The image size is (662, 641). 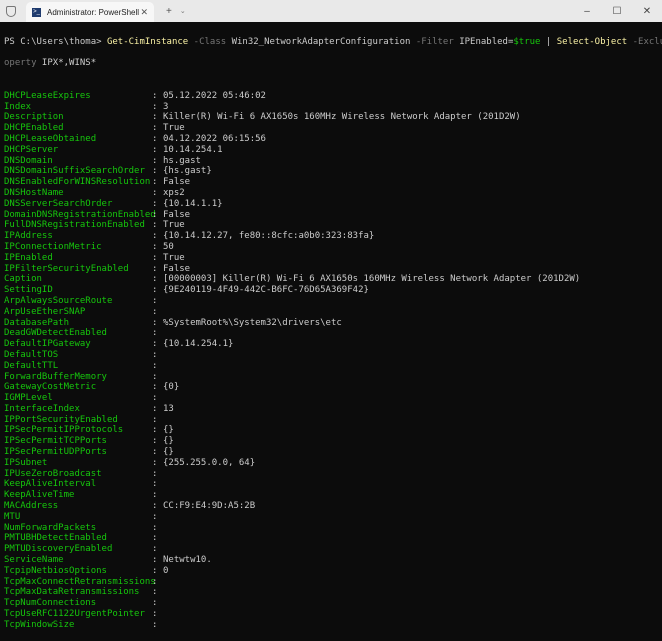 I want to click on property-name: DefaultTTL, so click(x=31, y=365).